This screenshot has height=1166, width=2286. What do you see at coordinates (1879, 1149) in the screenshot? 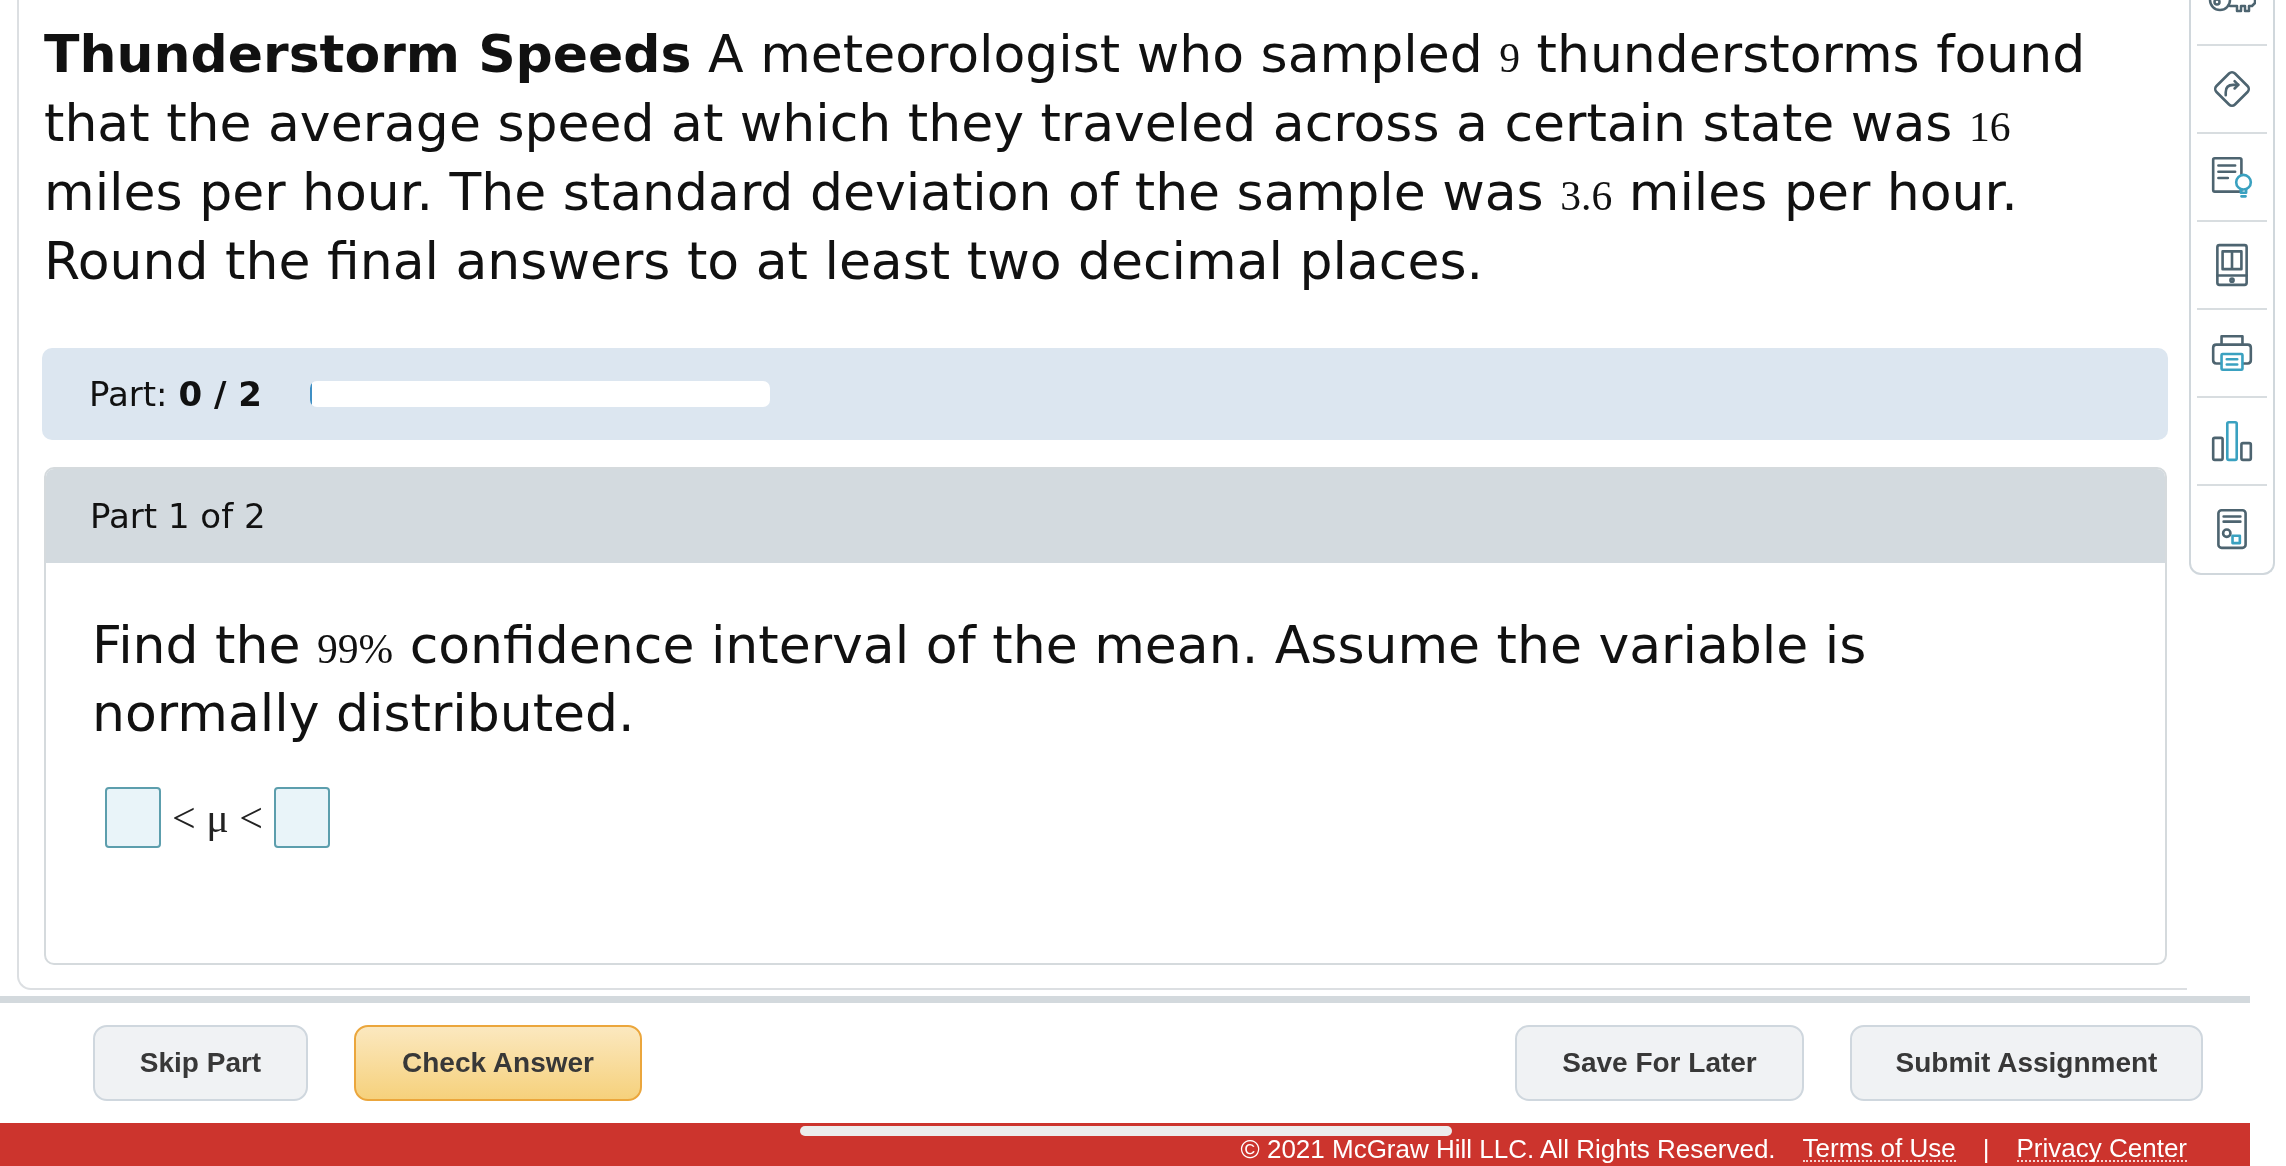
I see `terms-of-use-link: Terms of Use` at bounding box center [1879, 1149].